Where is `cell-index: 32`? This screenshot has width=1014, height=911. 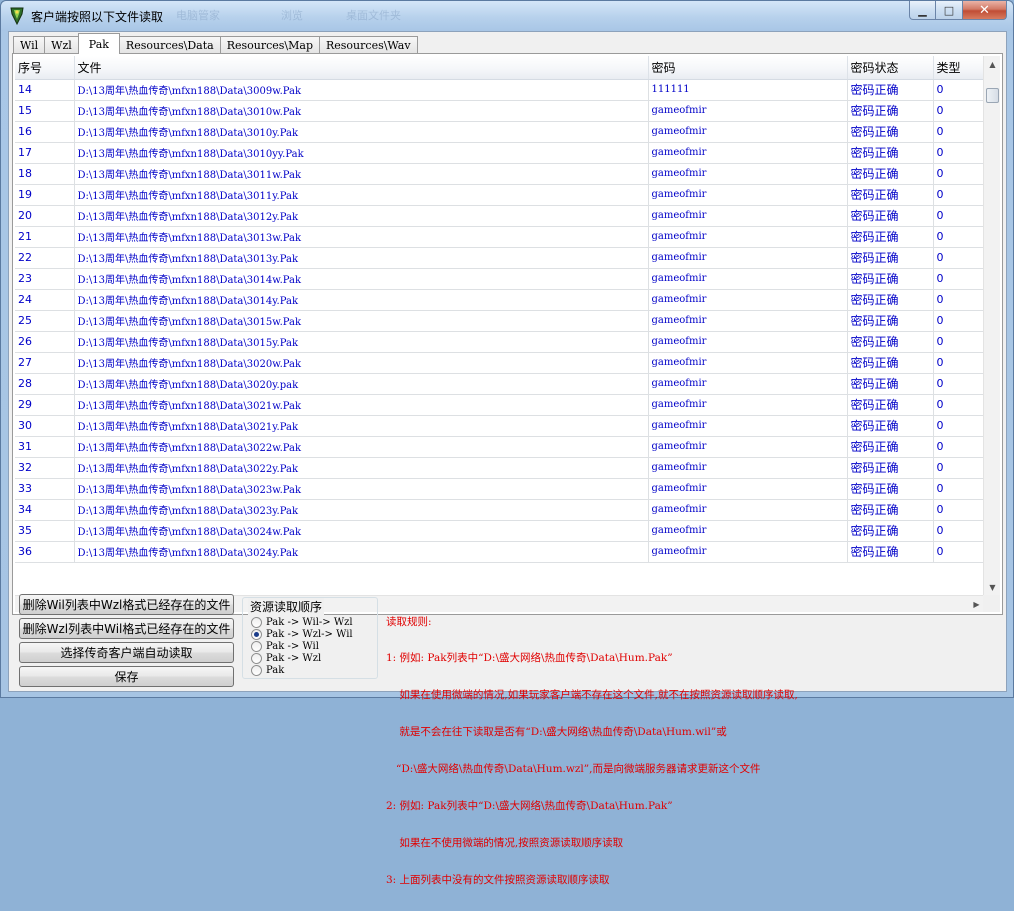
cell-index: 32 is located at coordinates (45, 468).